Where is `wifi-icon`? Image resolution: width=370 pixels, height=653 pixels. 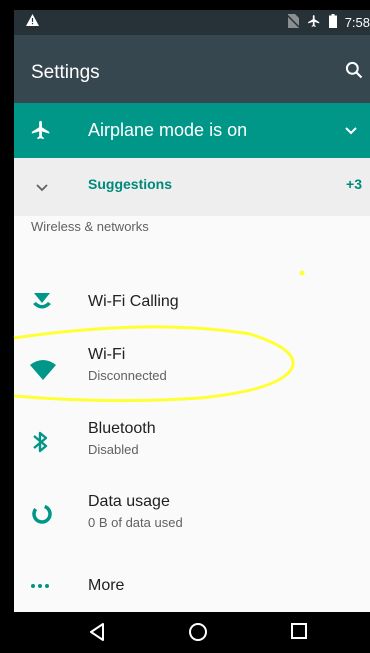
wifi-icon is located at coordinates (43, 372).